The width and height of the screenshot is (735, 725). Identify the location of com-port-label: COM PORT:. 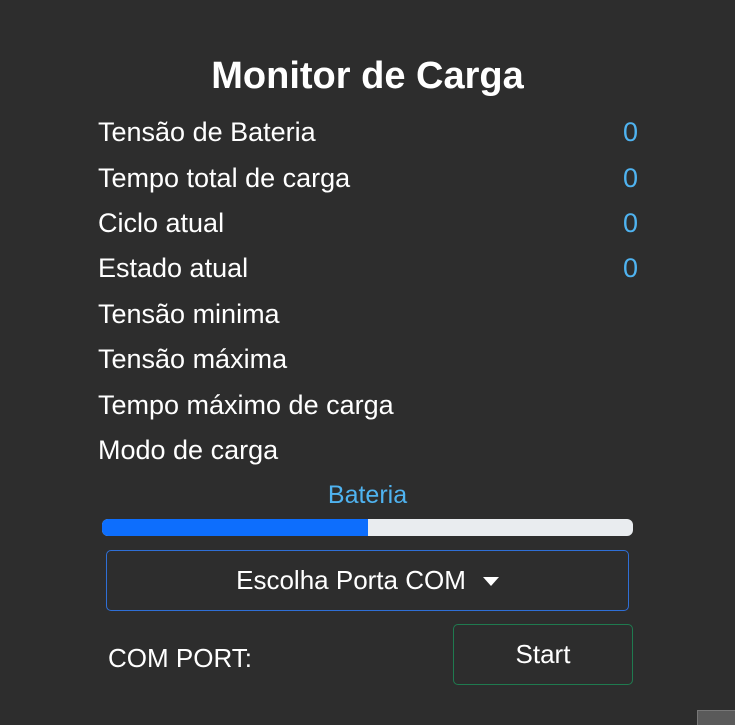
(180, 658).